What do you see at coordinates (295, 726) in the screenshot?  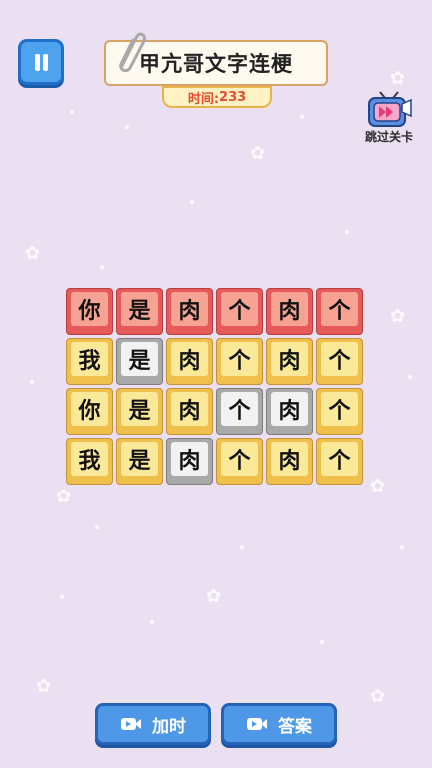 I see `answer-label: 答案` at bounding box center [295, 726].